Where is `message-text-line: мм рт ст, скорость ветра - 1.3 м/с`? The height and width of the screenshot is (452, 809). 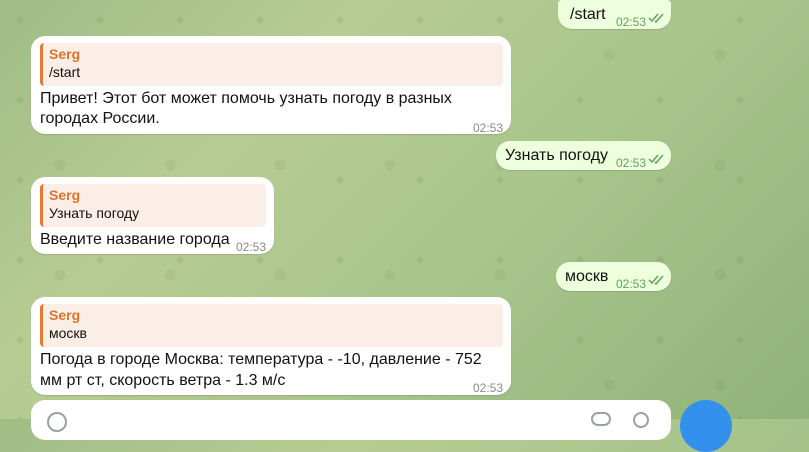 message-text-line: мм рт ст, скорость ветра - 1.3 м/с is located at coordinates (163, 380).